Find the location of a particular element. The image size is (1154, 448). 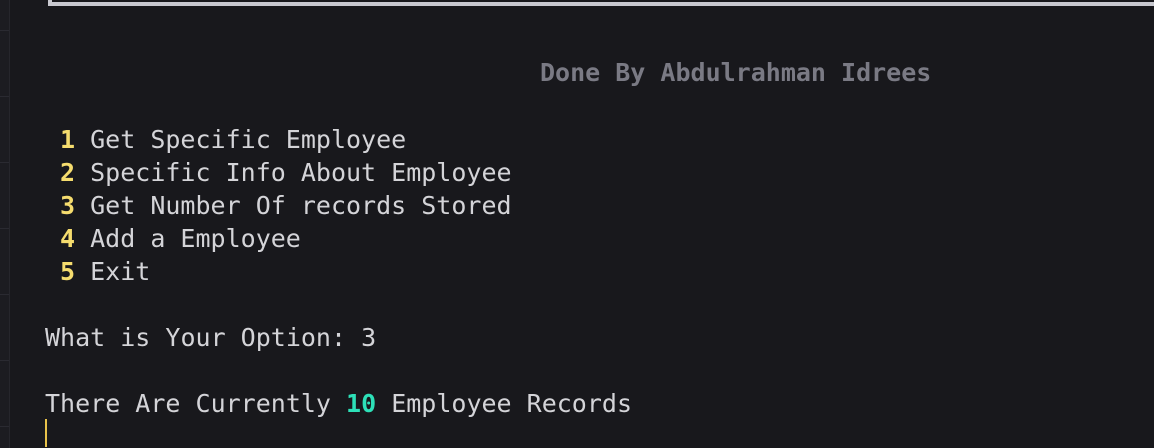

menu-item-number-of-records: 3 Get Number Of records Stored is located at coordinates (286, 205).